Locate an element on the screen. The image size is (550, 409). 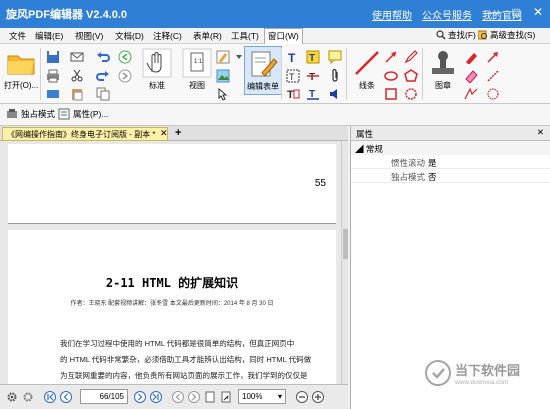
menu-file: 文件 is located at coordinates (17, 36).